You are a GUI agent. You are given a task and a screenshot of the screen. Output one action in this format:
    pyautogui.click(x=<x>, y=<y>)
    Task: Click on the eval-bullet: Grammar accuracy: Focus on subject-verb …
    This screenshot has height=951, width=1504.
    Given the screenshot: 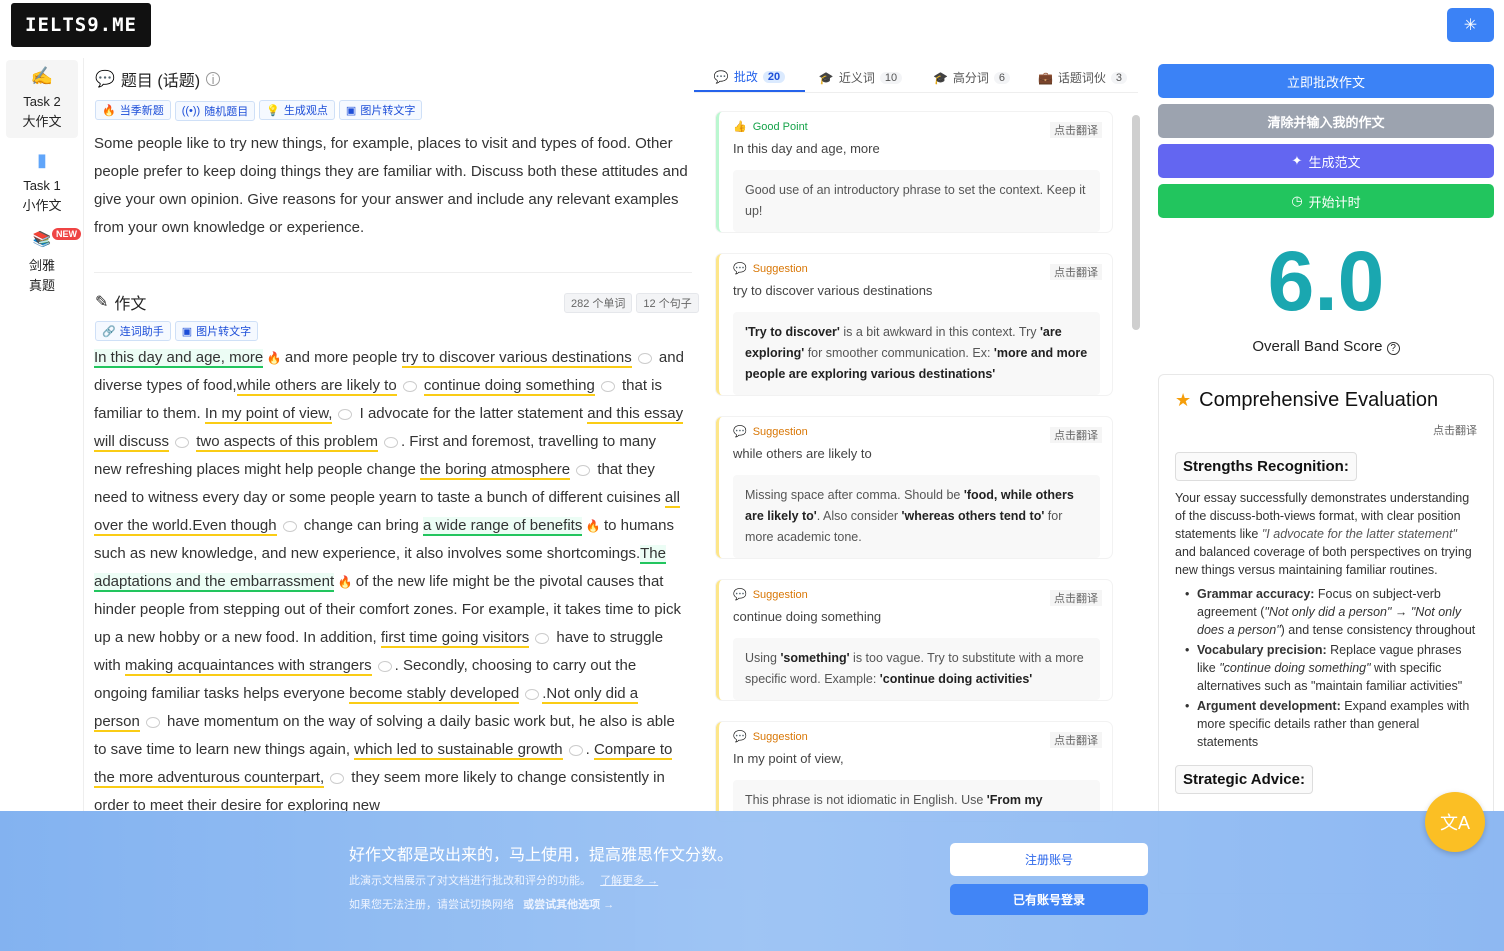 What is the action you would take?
    pyautogui.click(x=1331, y=612)
    